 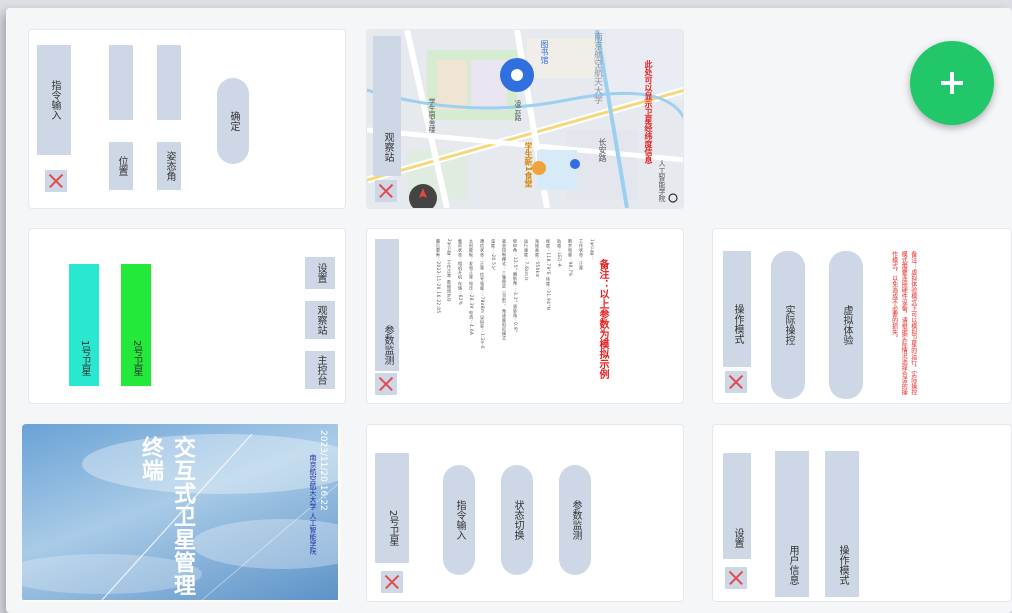 I want to click on position-label-block: 位置, so click(x=121, y=166).